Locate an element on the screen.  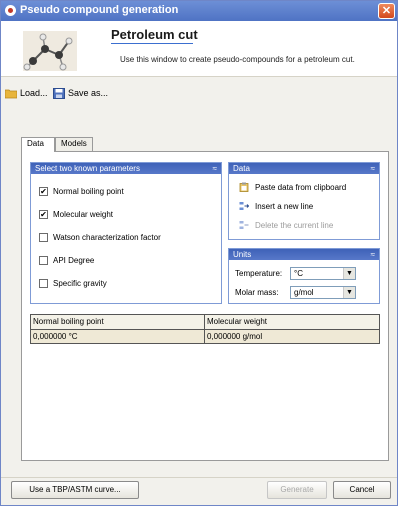
paste-data-label: Paste data from clipboard is located at coordinates (301, 187).